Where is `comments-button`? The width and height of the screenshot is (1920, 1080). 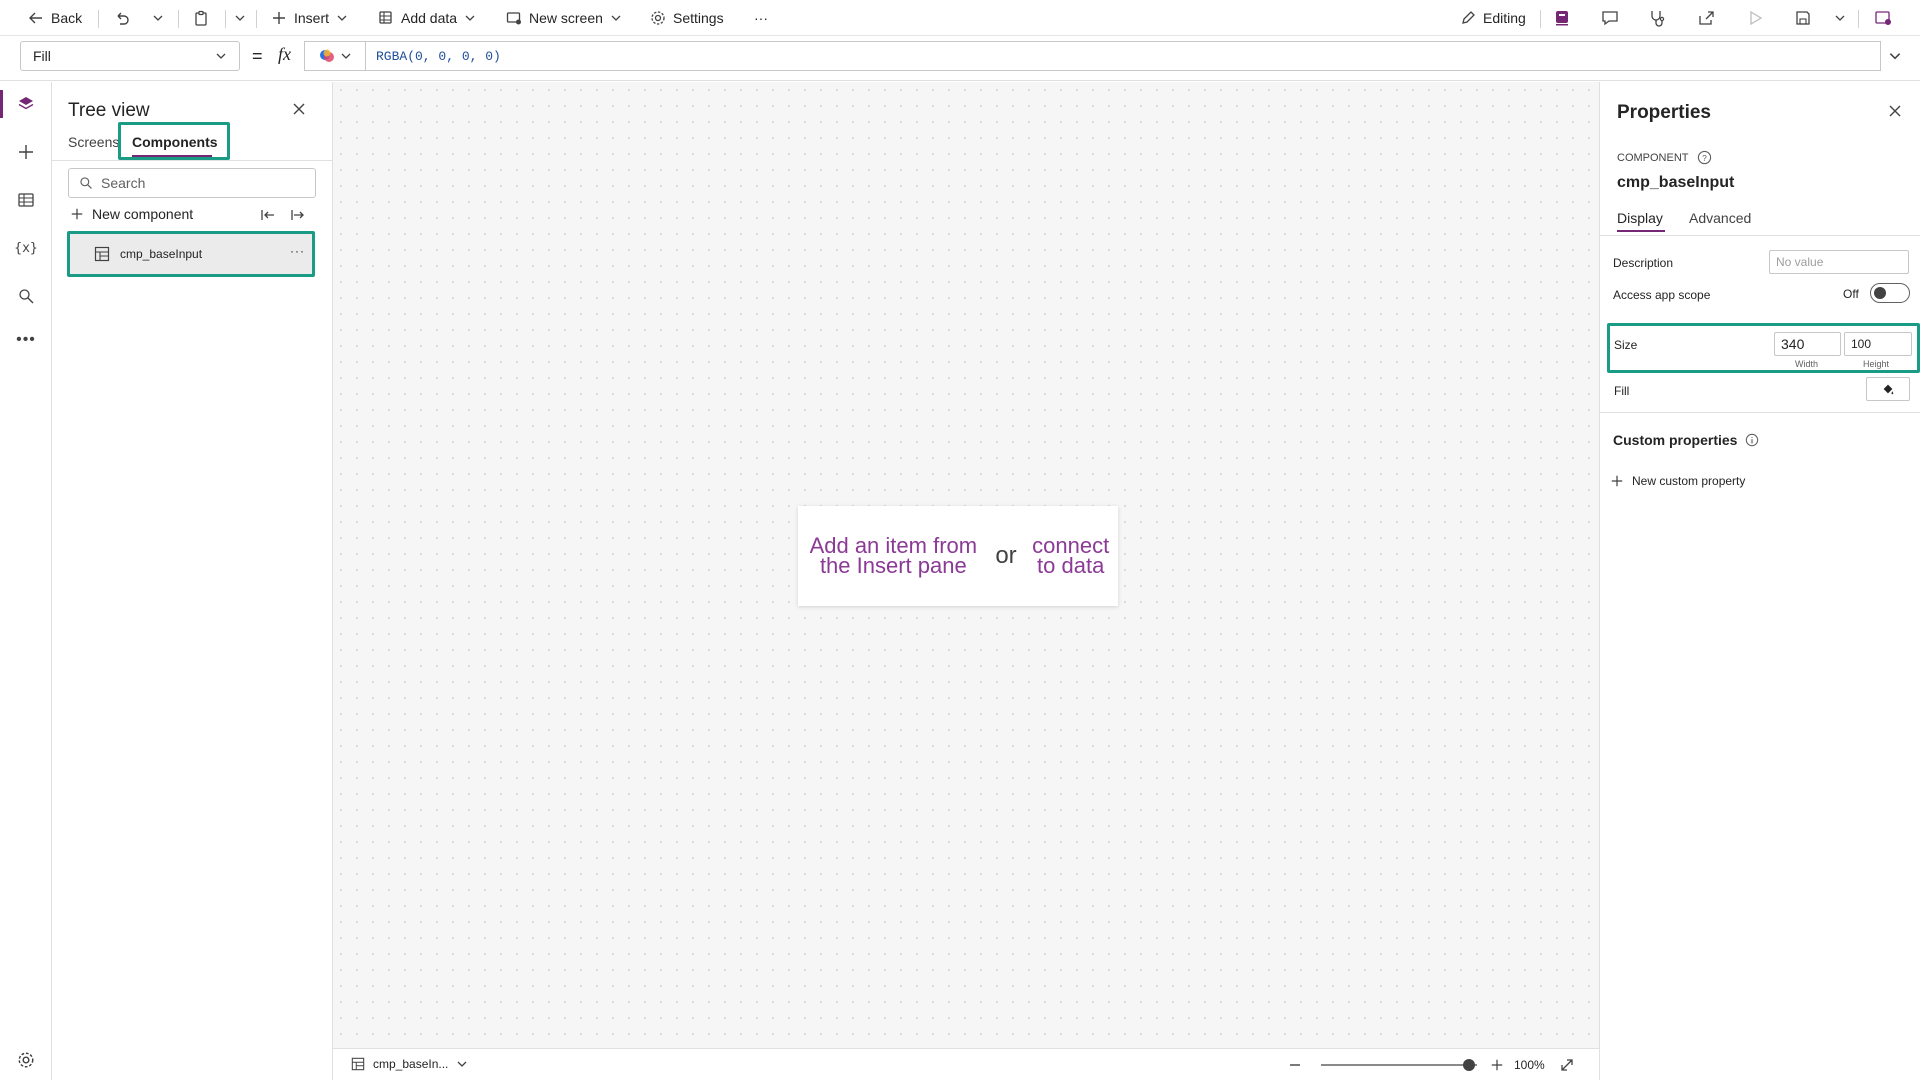 comments-button is located at coordinates (1610, 18).